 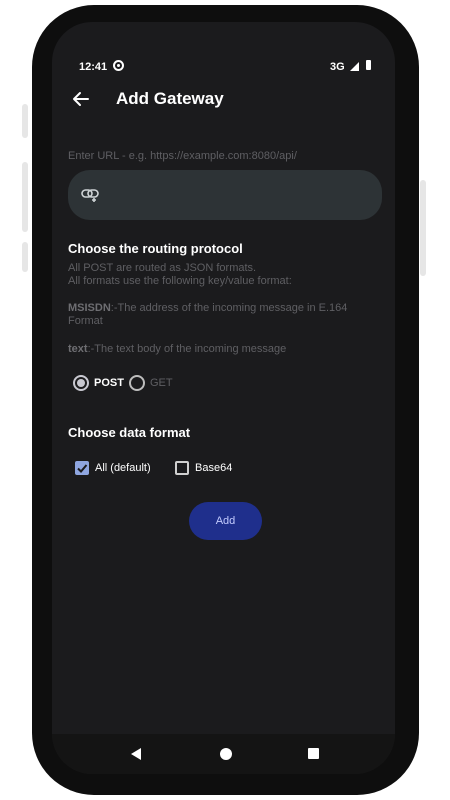 I want to click on routing-line-1: All POST are routed as JSON formats., so click(x=162, y=268).